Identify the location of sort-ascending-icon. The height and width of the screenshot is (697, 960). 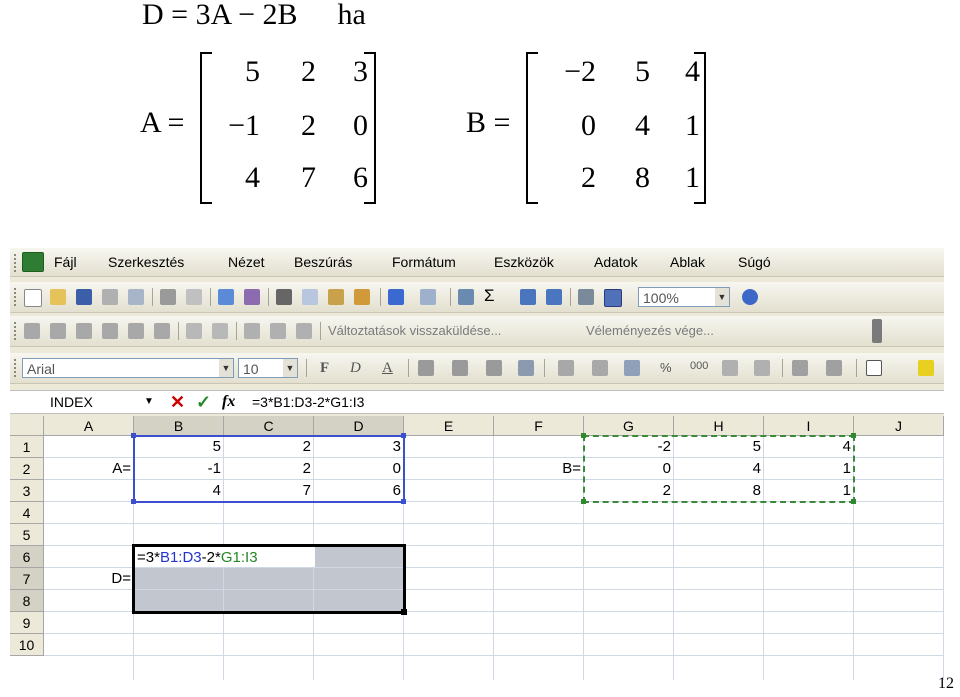
(528, 297).